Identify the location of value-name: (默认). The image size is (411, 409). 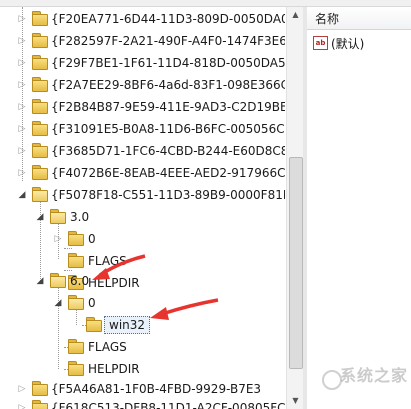
(347, 43).